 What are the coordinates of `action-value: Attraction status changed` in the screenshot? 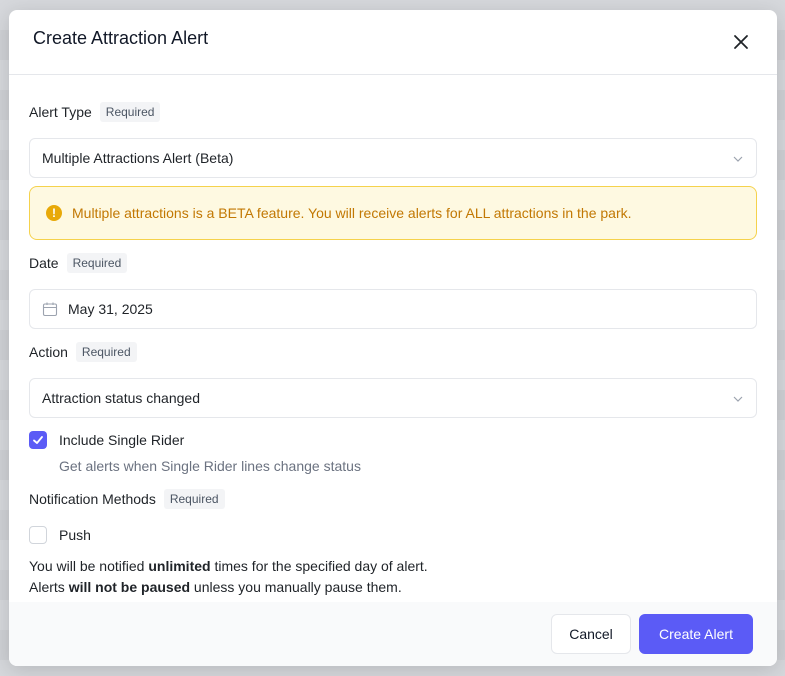 It's located at (121, 398).